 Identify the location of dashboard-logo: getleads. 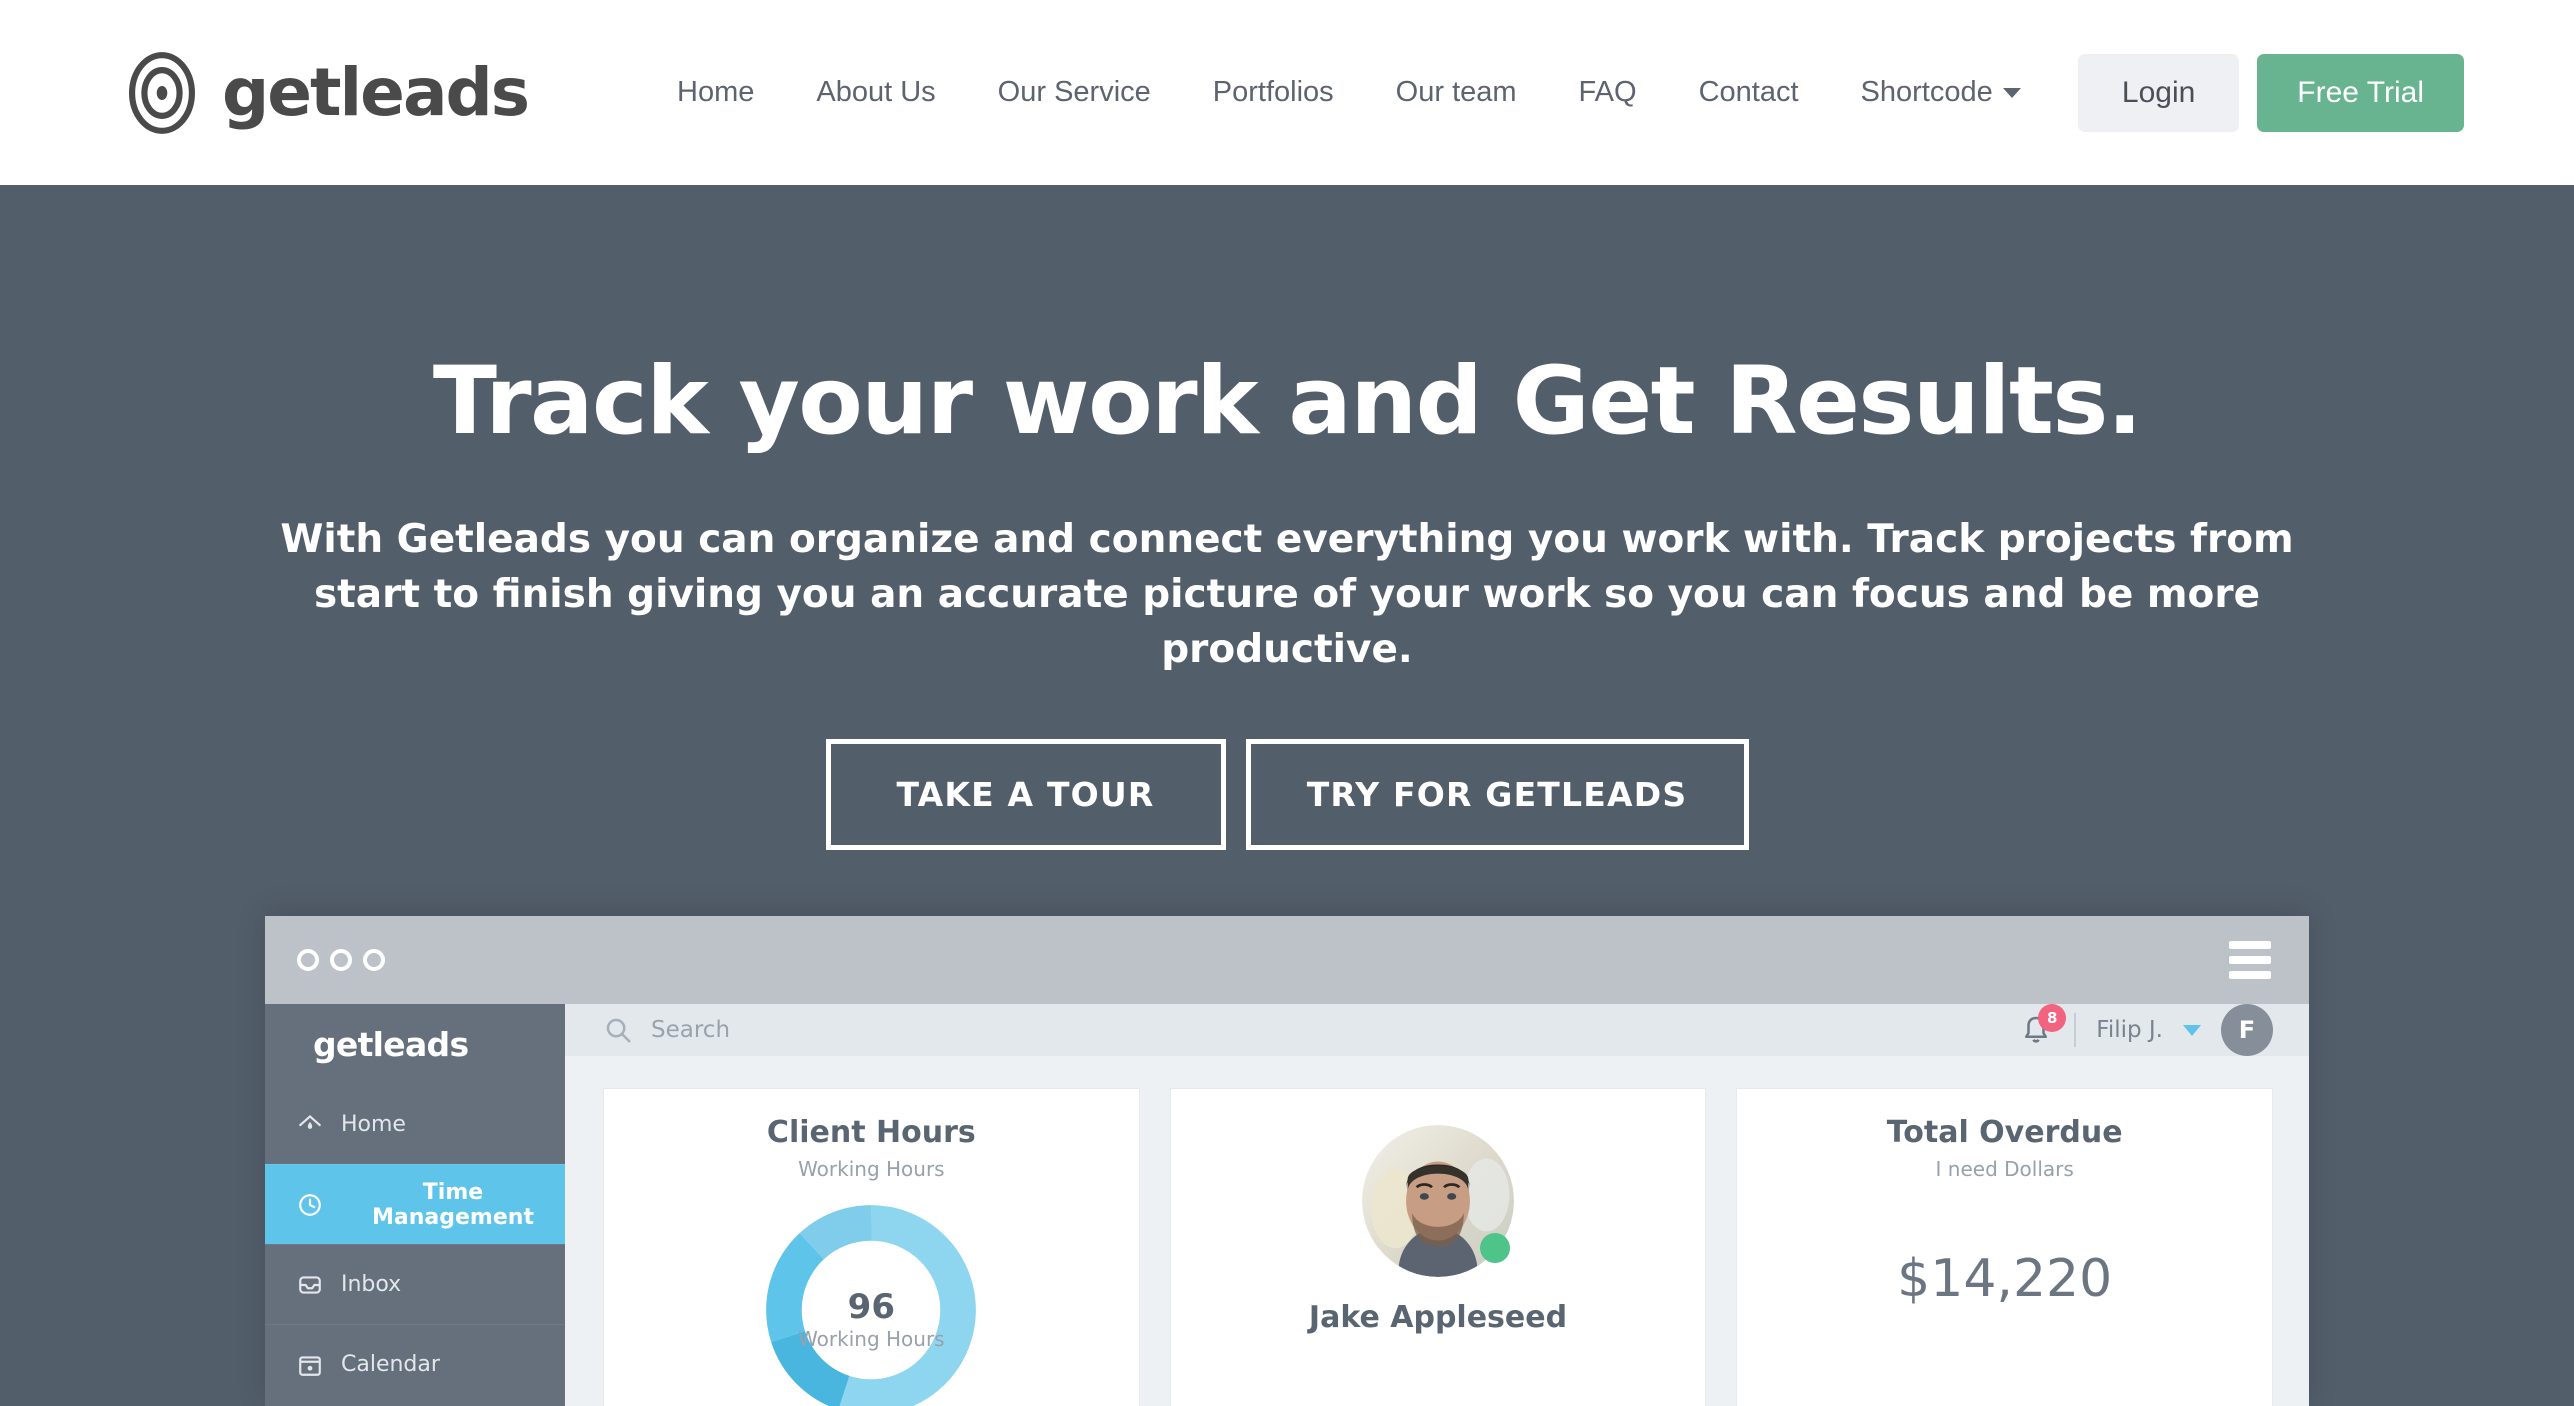
(391, 1044).